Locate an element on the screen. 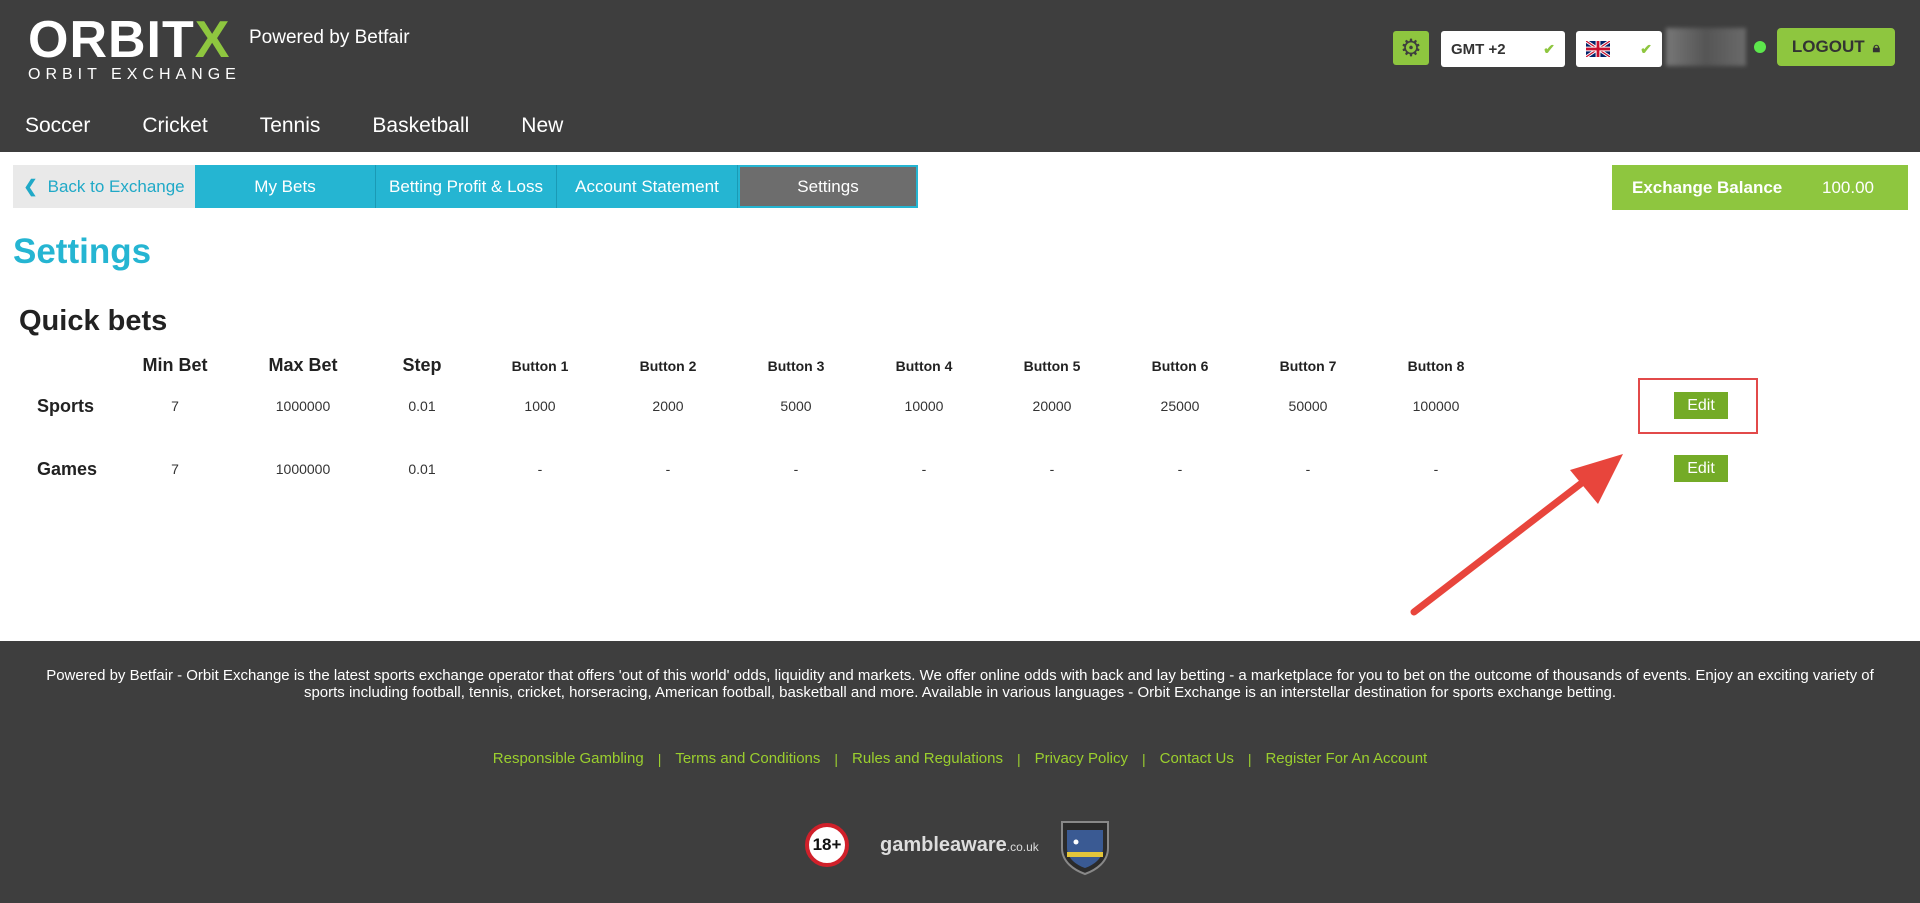 The height and width of the screenshot is (903, 1920). back-to-exchange-button: ❮ Back to Exchange is located at coordinates (104, 186).